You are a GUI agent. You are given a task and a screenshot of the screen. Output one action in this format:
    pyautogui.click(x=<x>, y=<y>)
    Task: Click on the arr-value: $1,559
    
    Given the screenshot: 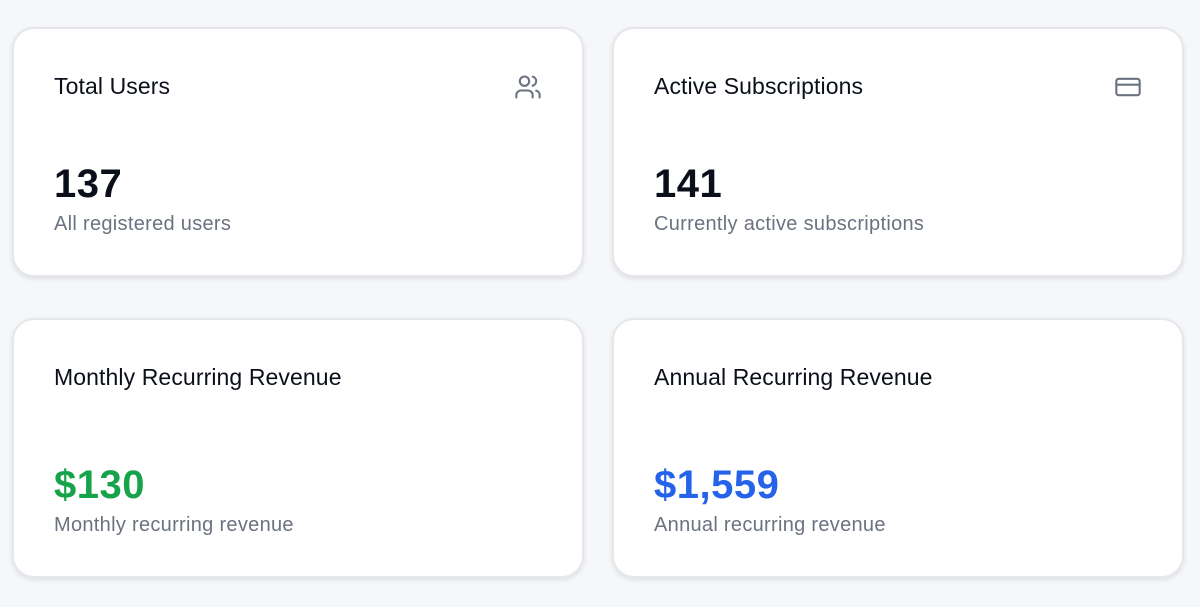 What is the action you would take?
    pyautogui.click(x=717, y=485)
    